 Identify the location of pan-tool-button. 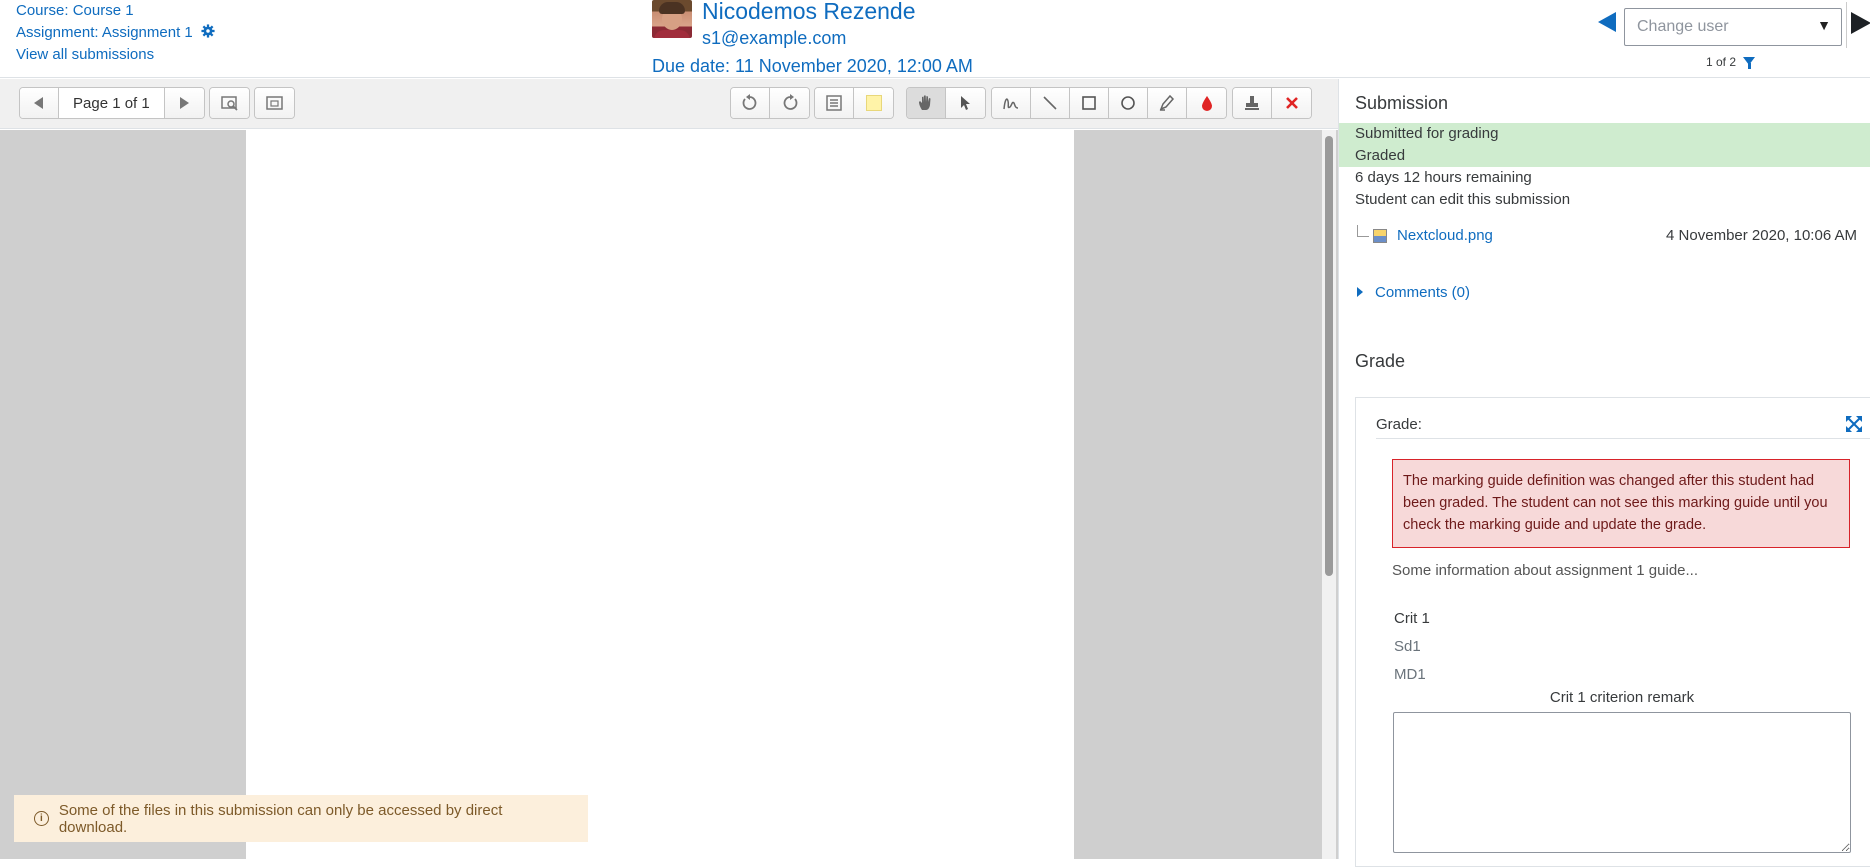
(926, 103).